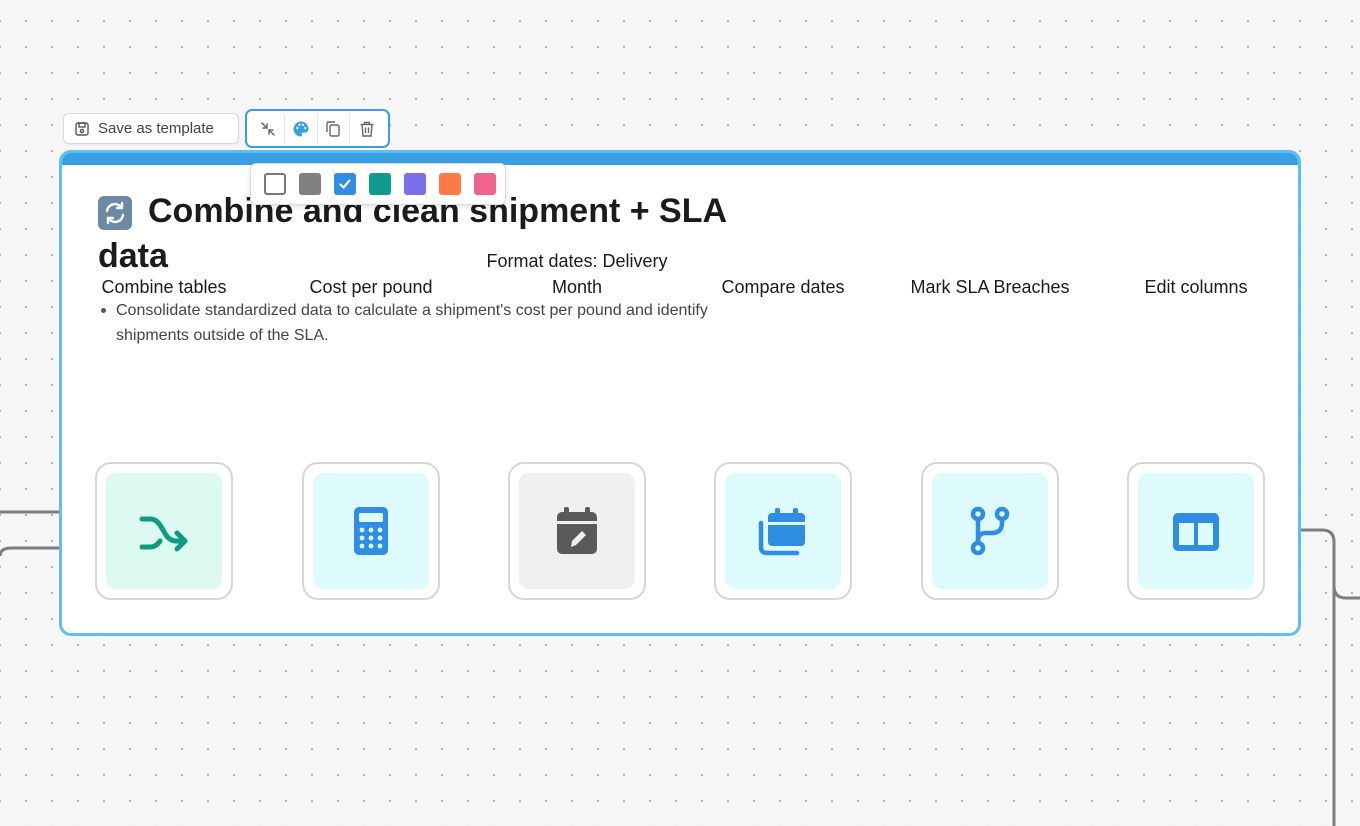  What do you see at coordinates (156, 128) in the screenshot?
I see `save-as-template-label: Save as template` at bounding box center [156, 128].